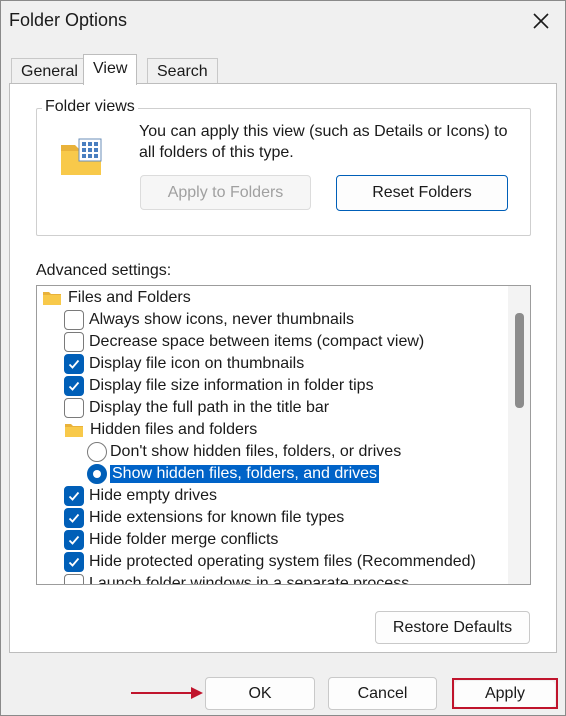 This screenshot has width=566, height=716. Describe the element at coordinates (225, 192) in the screenshot. I see `apply-to-folders-button: Apply to Folders` at that location.